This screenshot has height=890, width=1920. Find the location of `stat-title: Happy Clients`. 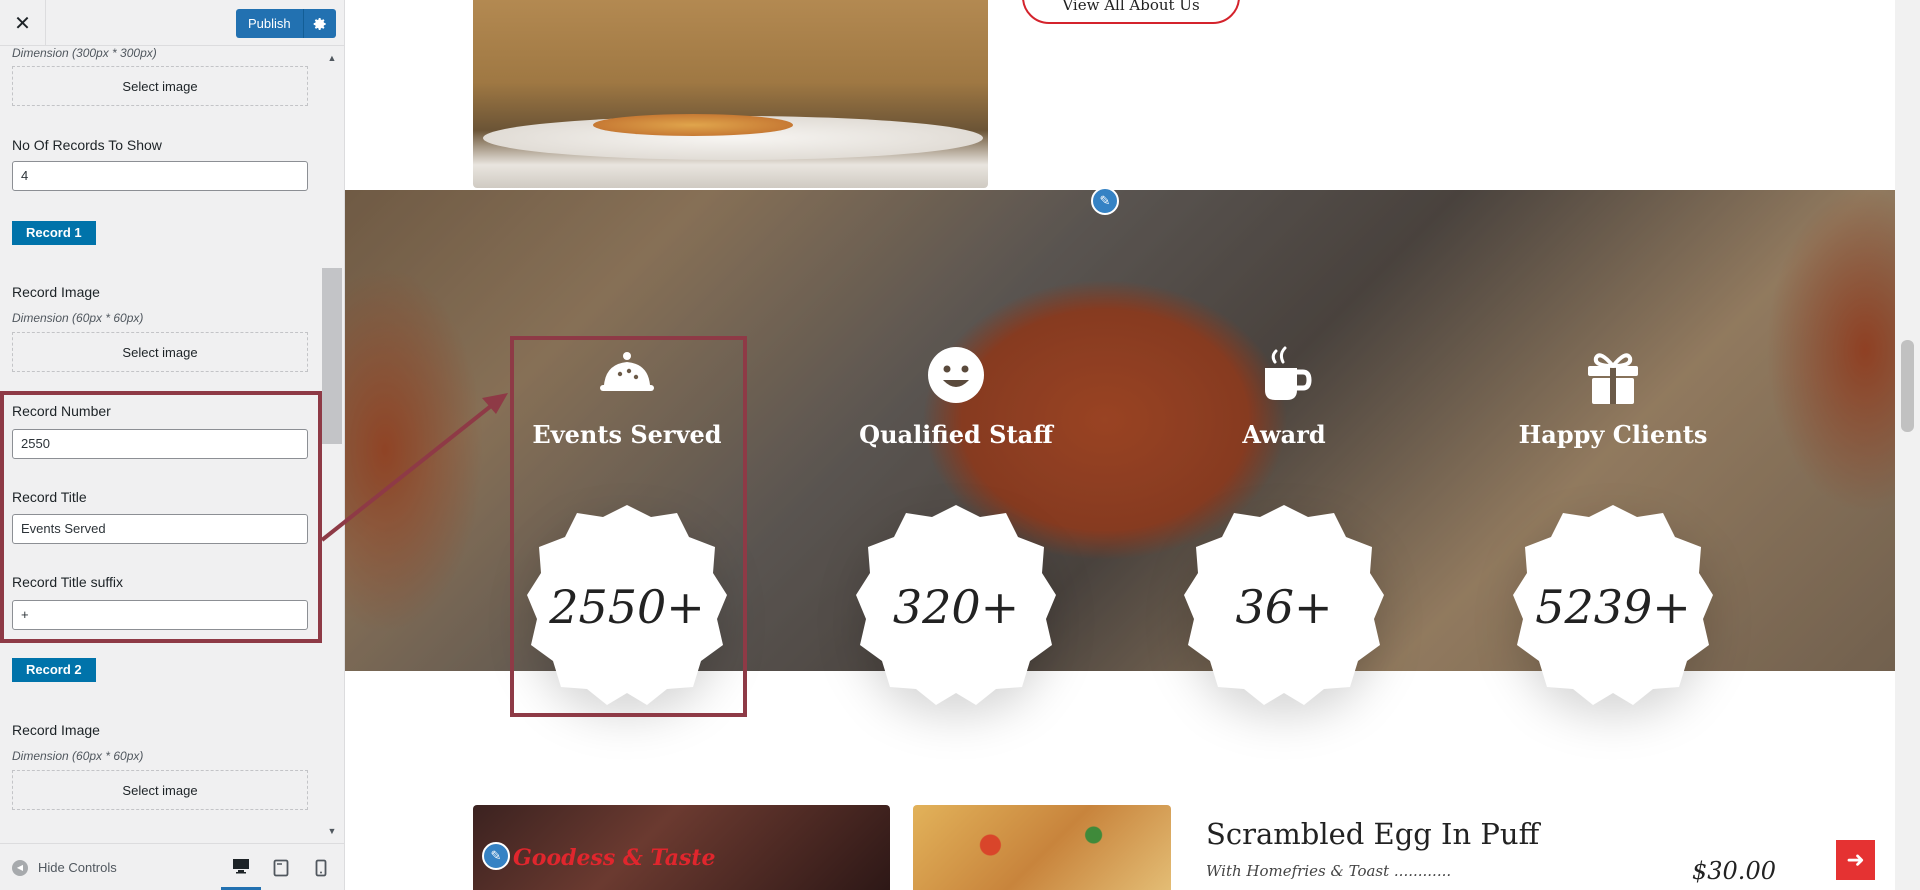

stat-title: Happy Clients is located at coordinates (1613, 434).